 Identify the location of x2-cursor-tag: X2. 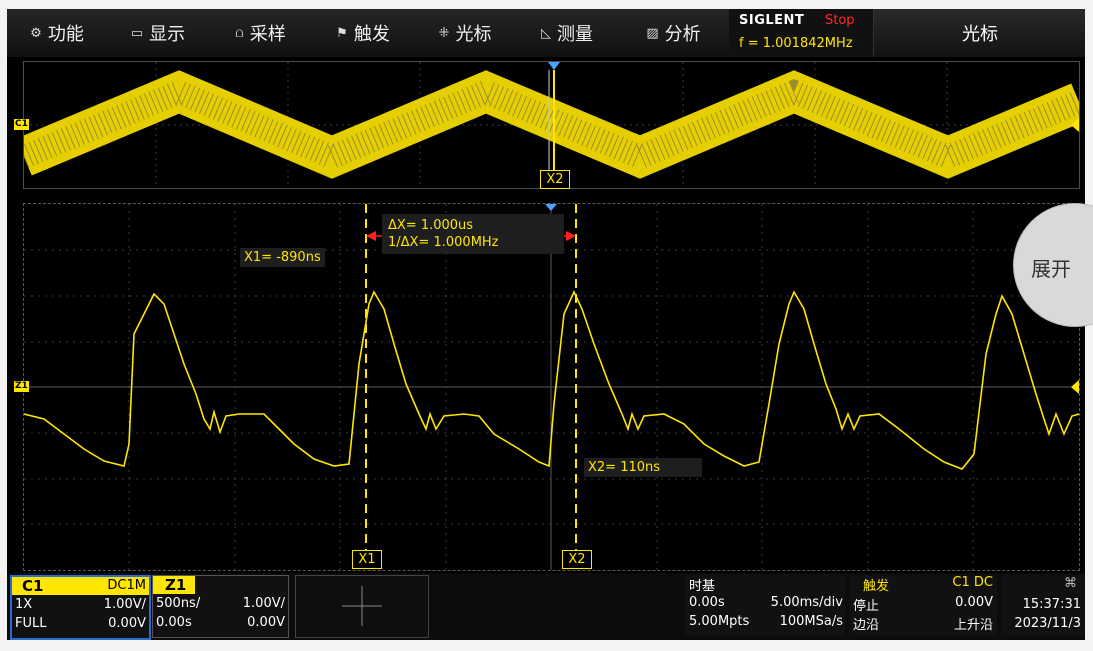
(577, 559).